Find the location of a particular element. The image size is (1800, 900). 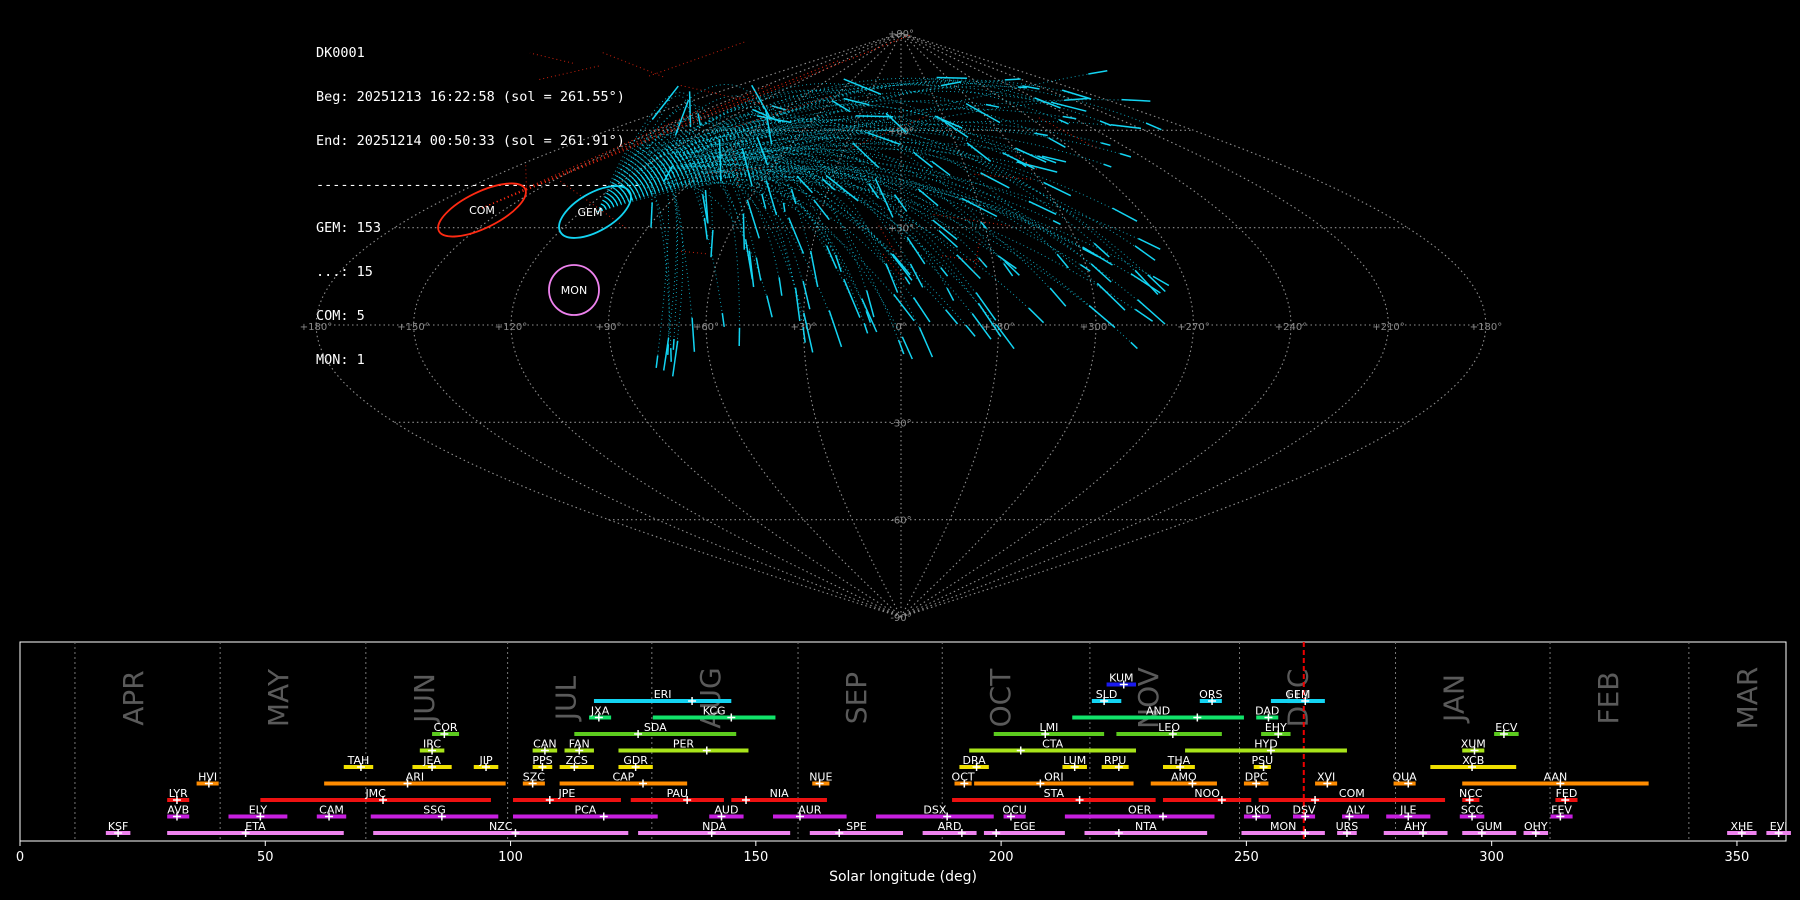

shower-label: SLD is located at coordinates (1107, 694).